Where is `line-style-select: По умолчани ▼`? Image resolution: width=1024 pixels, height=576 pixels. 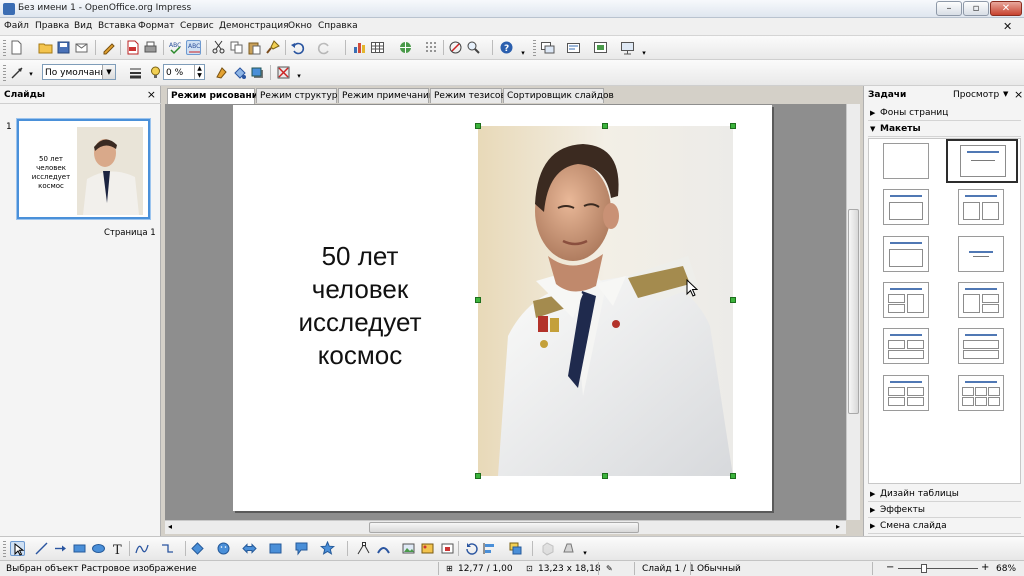
line-style-select: По умолчани ▼ is located at coordinates (79, 72).